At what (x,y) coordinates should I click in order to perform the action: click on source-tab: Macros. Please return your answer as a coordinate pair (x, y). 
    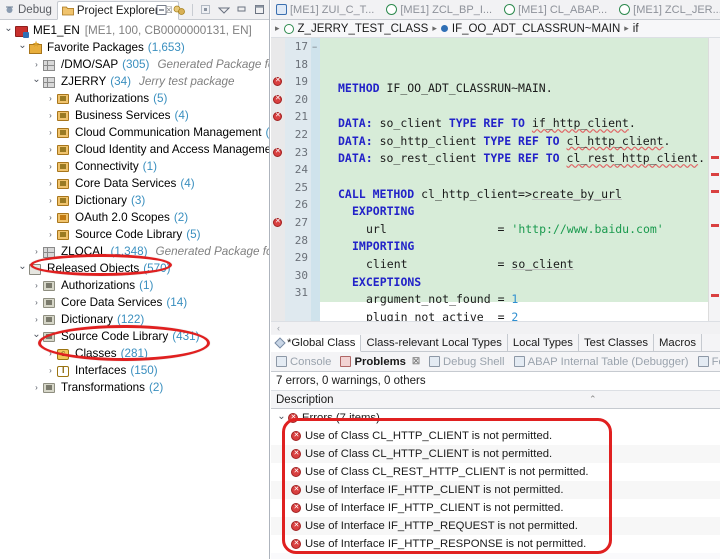
    Looking at the image, I should click on (678, 342).